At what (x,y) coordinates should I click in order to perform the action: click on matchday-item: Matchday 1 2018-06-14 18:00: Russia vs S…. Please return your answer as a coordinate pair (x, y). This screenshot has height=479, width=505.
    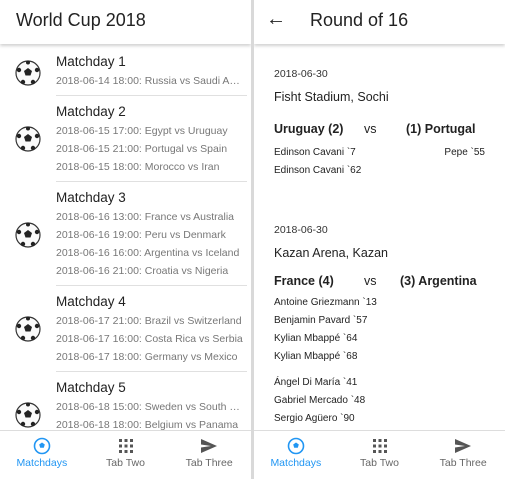
    Looking at the image, I should click on (125, 71).